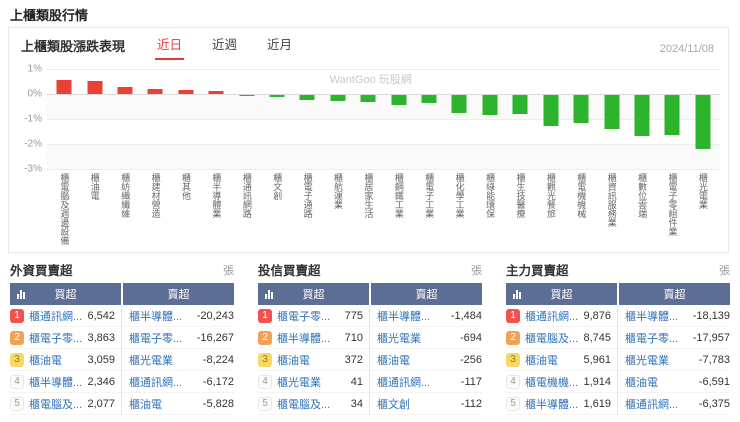  I want to click on y-axis-tick: -2%, so click(33, 144).